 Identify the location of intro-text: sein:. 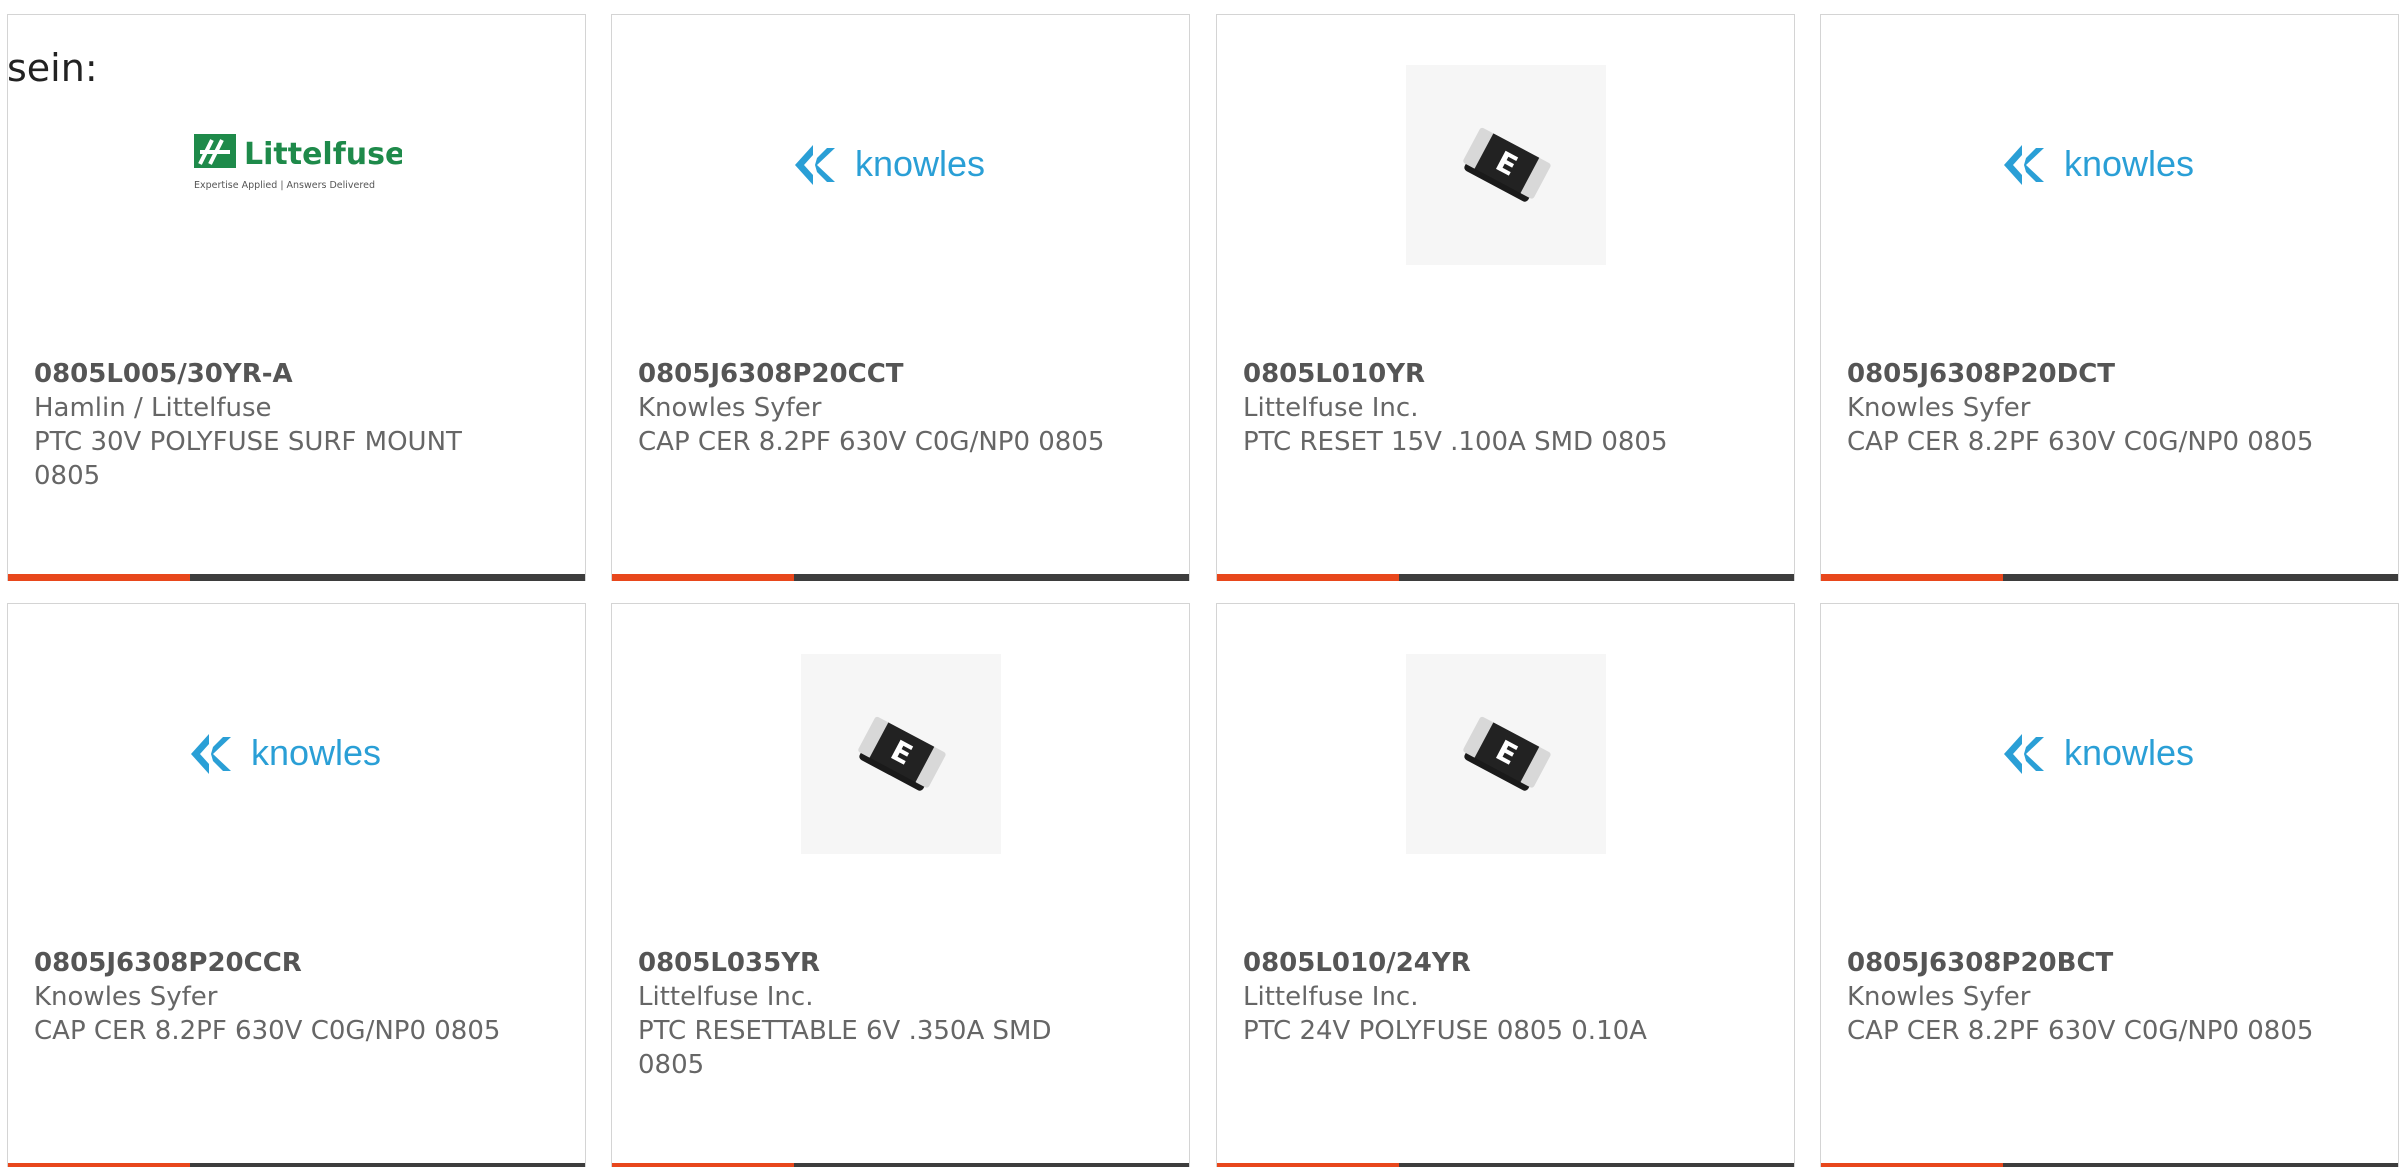
(52, 68).